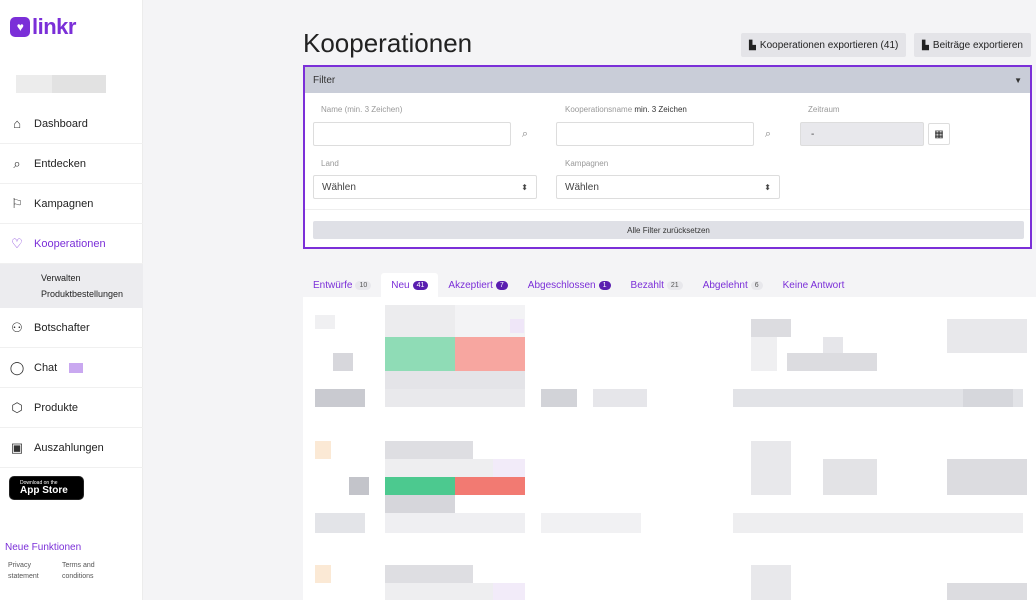 The height and width of the screenshot is (600, 1036). Describe the element at coordinates (64, 203) in the screenshot. I see `sidebar-item-label: Kampagnen` at that location.